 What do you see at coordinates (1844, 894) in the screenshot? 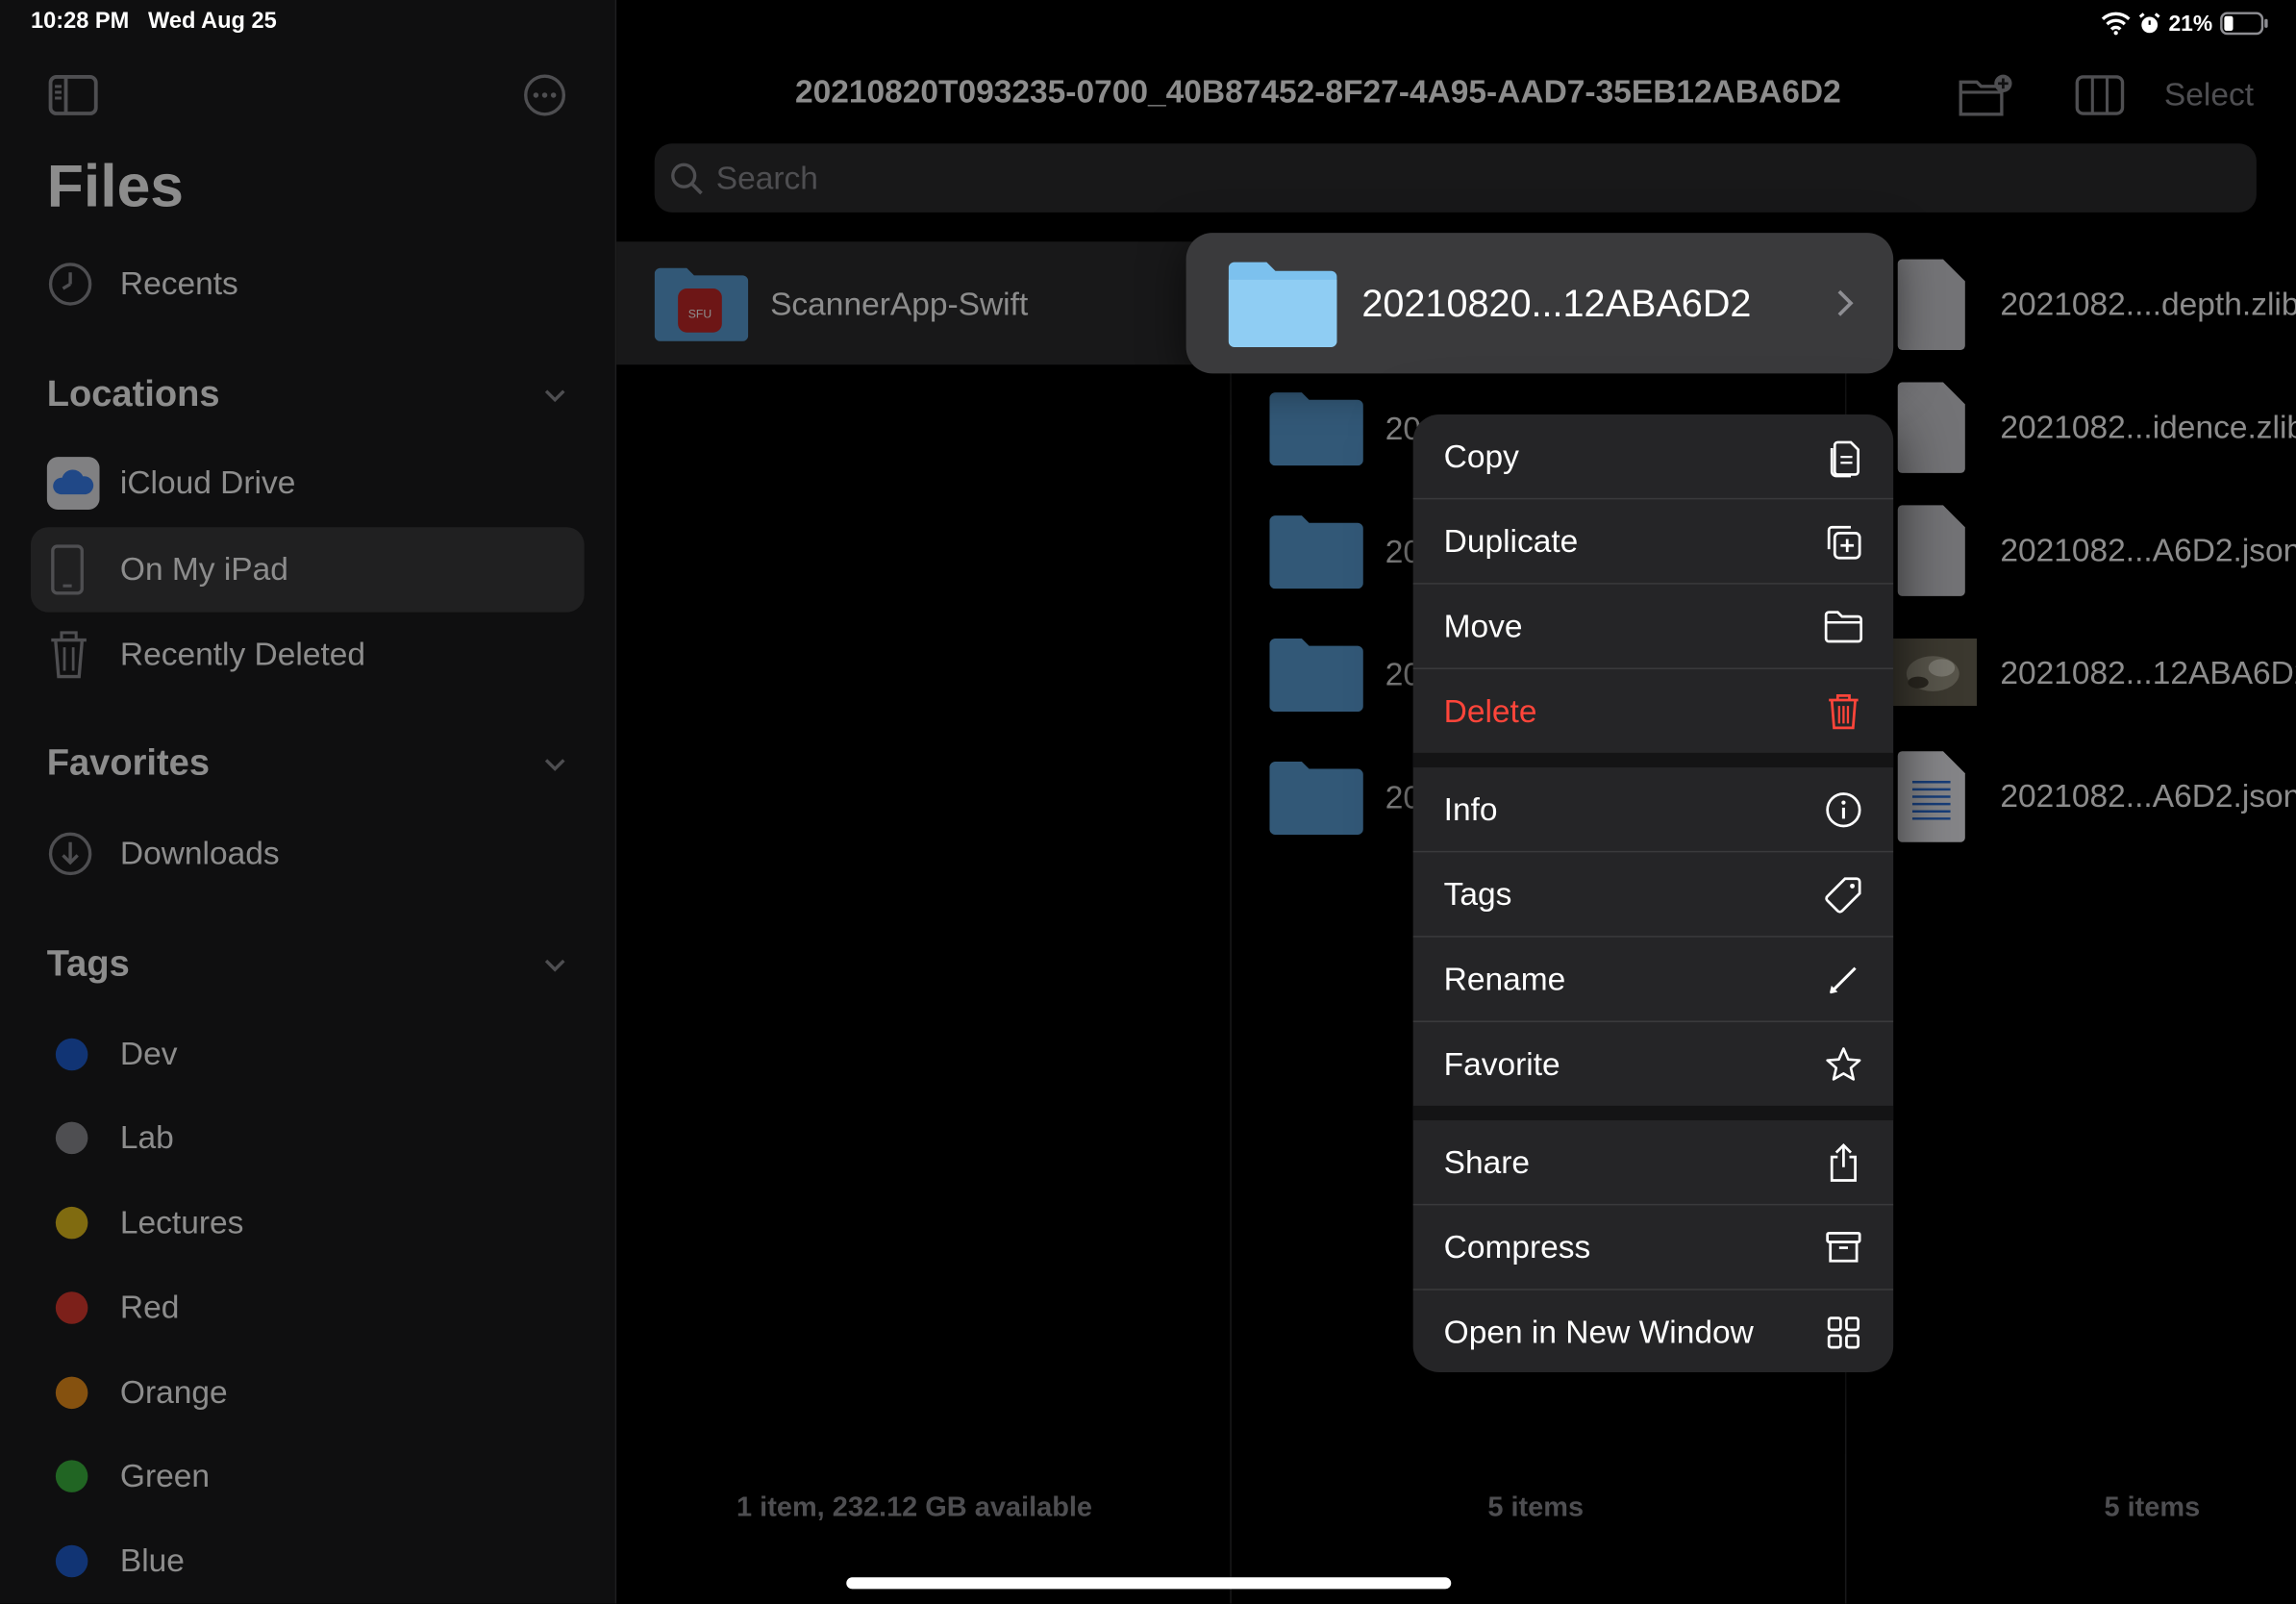
I see `tag-icon` at bounding box center [1844, 894].